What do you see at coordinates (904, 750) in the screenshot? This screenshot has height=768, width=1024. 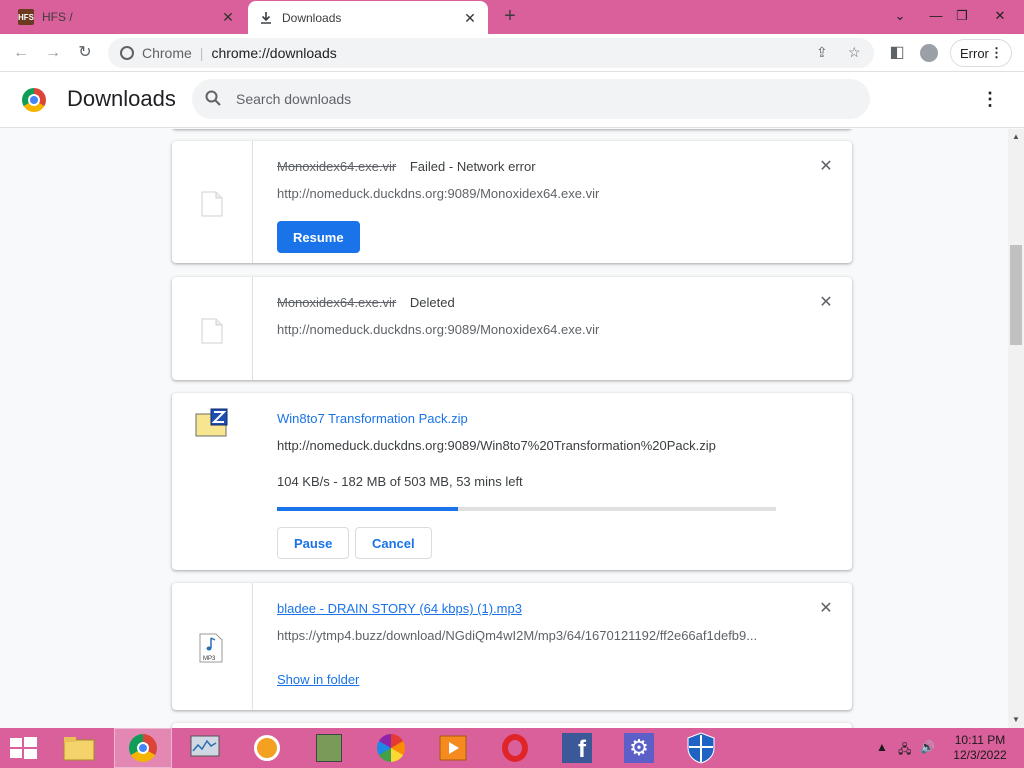 I see `network-icon: 🖧` at bounding box center [904, 750].